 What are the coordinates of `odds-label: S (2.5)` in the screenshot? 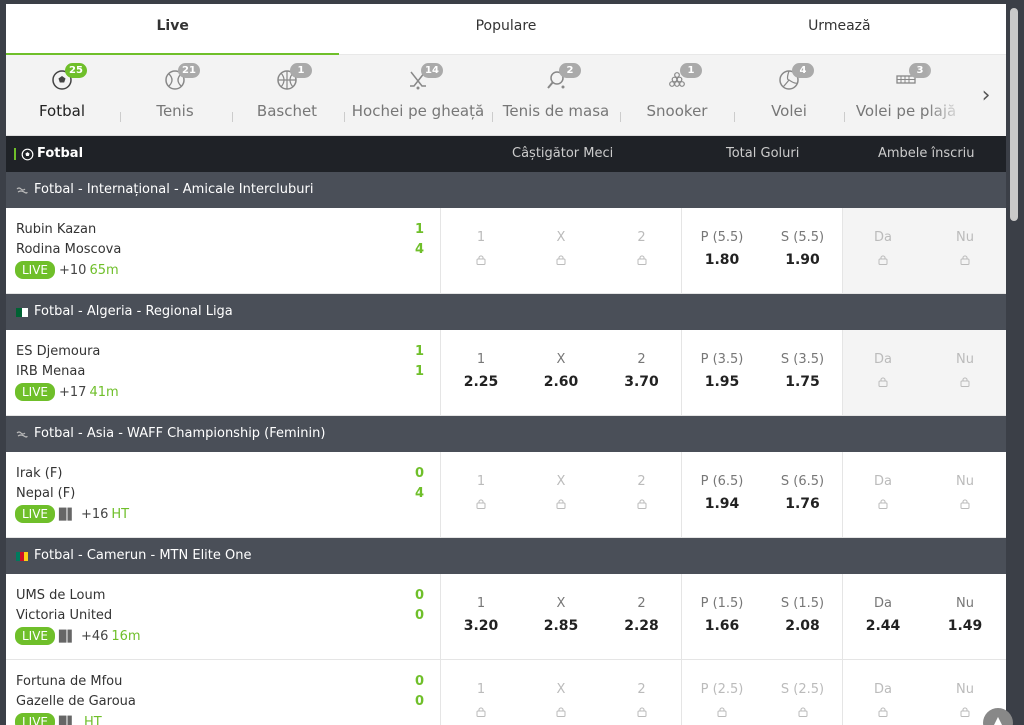 It's located at (802, 689).